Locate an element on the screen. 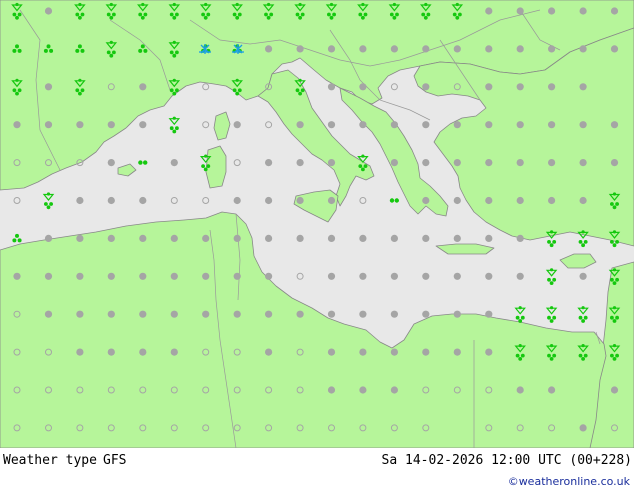 The height and width of the screenshot is (490, 634). valid-time: Sa 14-02-2026 12:00 UTC (00+228) is located at coordinates (506, 460).